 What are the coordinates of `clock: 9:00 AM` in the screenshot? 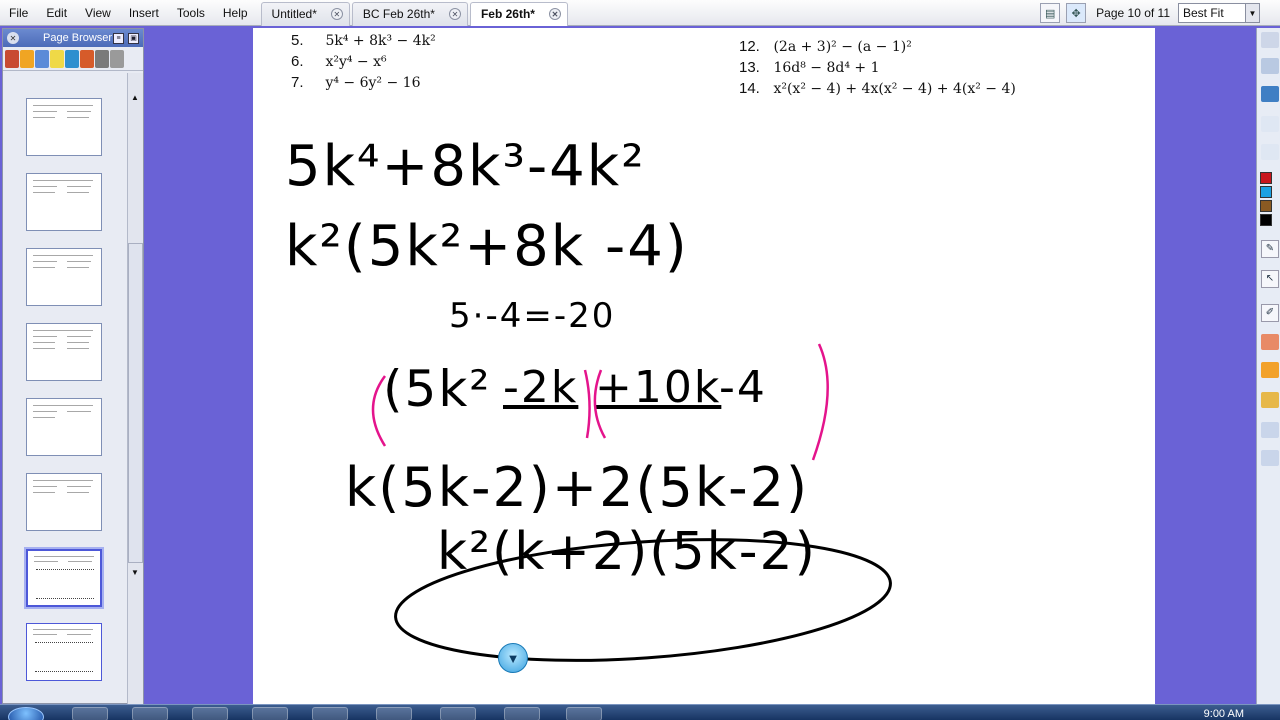 It's located at (1223, 714).